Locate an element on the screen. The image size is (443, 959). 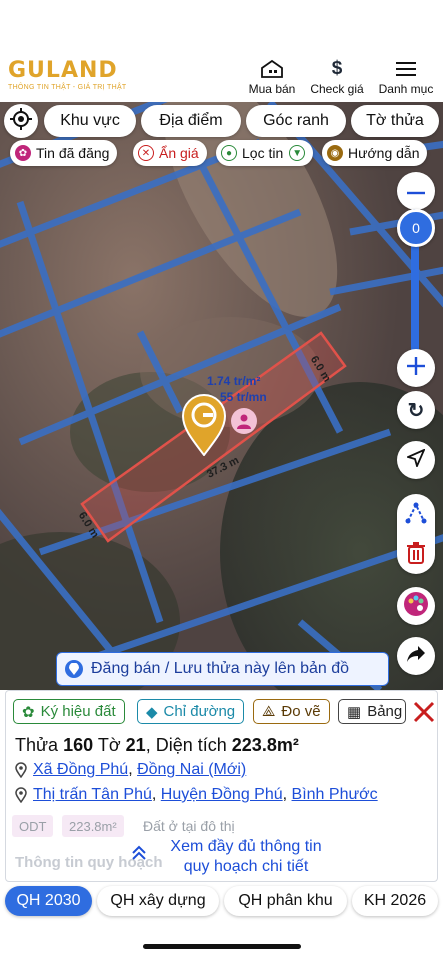
delete-drawing-button is located at coordinates (417, 553).